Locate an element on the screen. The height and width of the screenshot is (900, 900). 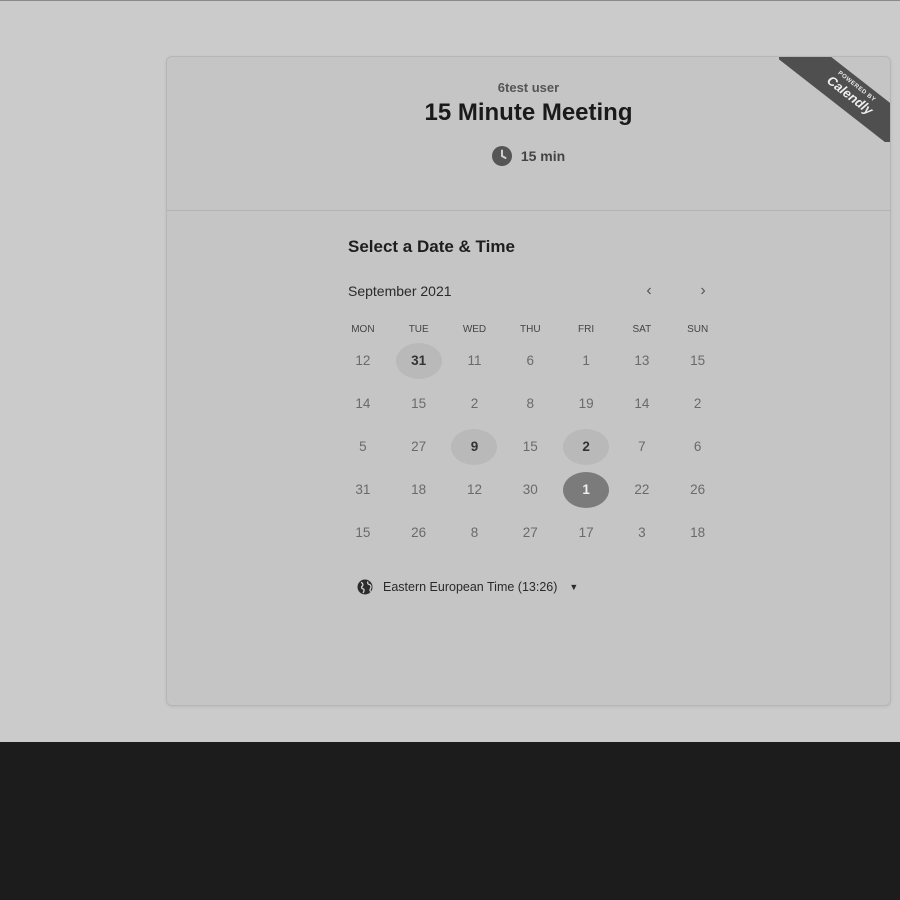
calendar-cell: 17 is located at coordinates (586, 532).